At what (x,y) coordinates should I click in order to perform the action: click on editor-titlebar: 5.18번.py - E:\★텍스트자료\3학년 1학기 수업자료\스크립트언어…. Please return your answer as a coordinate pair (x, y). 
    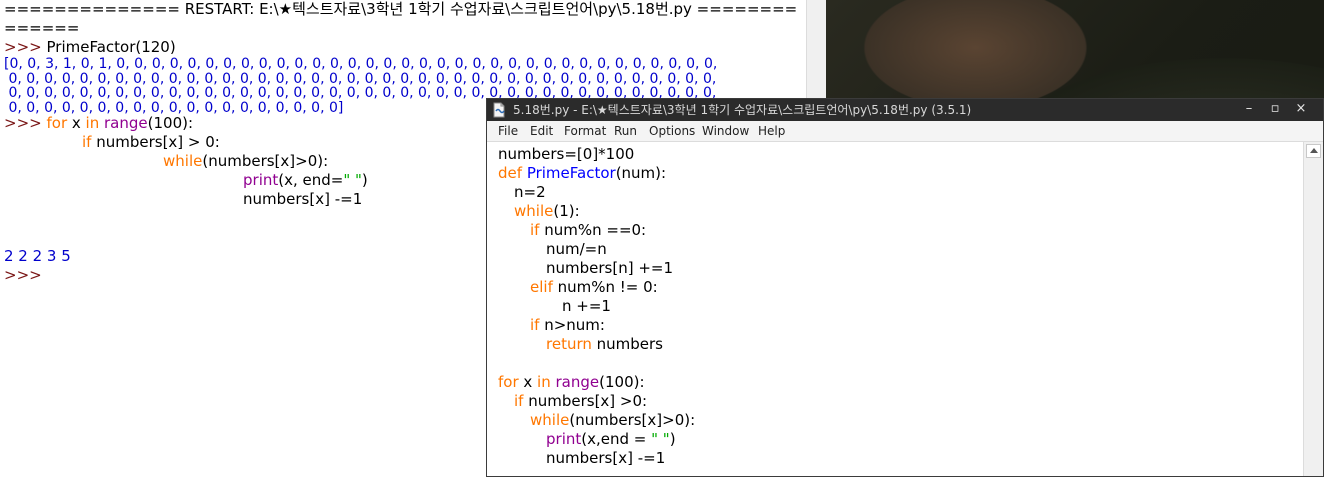
    Looking at the image, I should click on (905, 110).